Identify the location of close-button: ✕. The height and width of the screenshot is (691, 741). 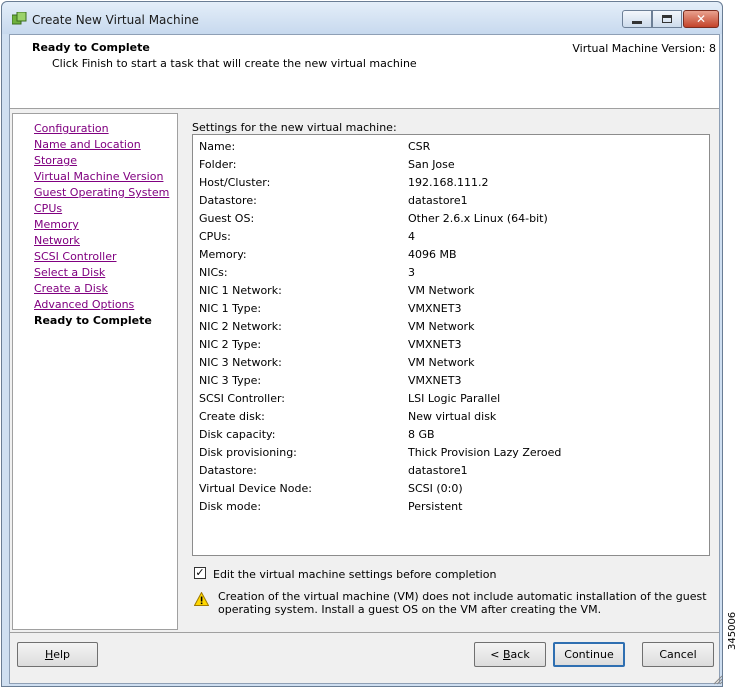
(701, 19).